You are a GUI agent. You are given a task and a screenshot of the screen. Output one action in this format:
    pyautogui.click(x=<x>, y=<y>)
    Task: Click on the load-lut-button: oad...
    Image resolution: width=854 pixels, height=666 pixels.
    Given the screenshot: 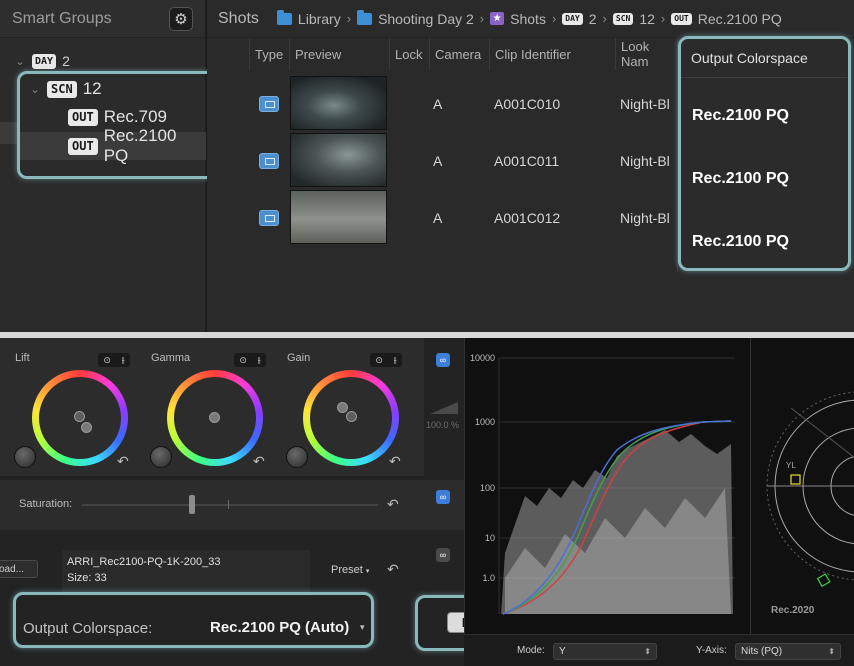 What is the action you would take?
    pyautogui.click(x=19, y=569)
    